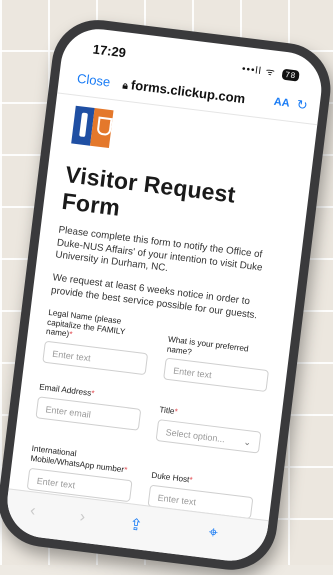 The height and width of the screenshot is (575, 333). I want to click on chevron-down-icon: ⌄, so click(247, 442).